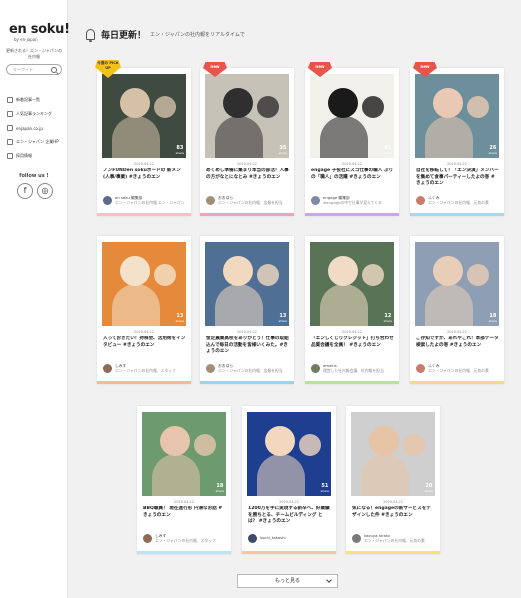  I want to click on article-thumbnail: 61 share, so click(352, 116).